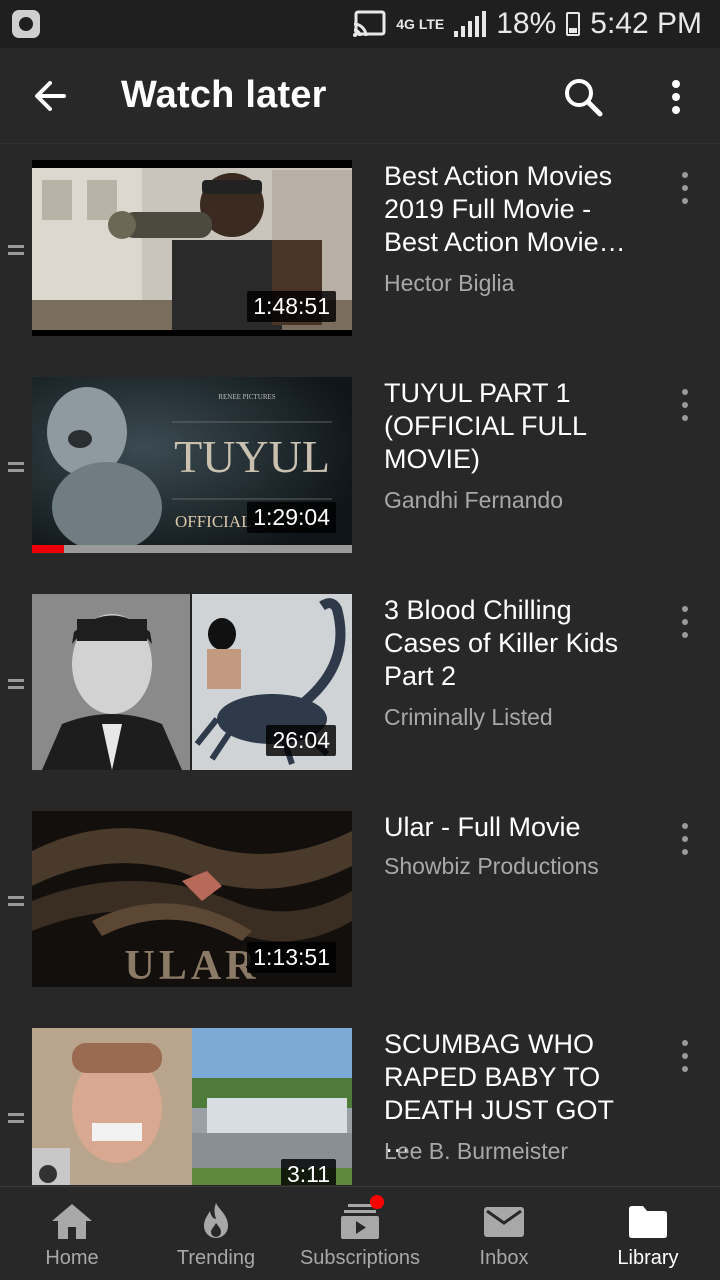 The height and width of the screenshot is (1280, 720). I want to click on nav-library: Library, so click(648, 1233).